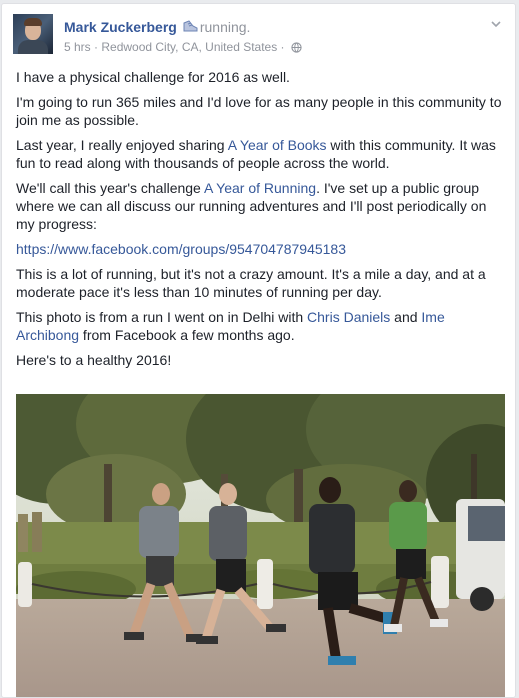  I want to click on globe-icon, so click(296, 49).